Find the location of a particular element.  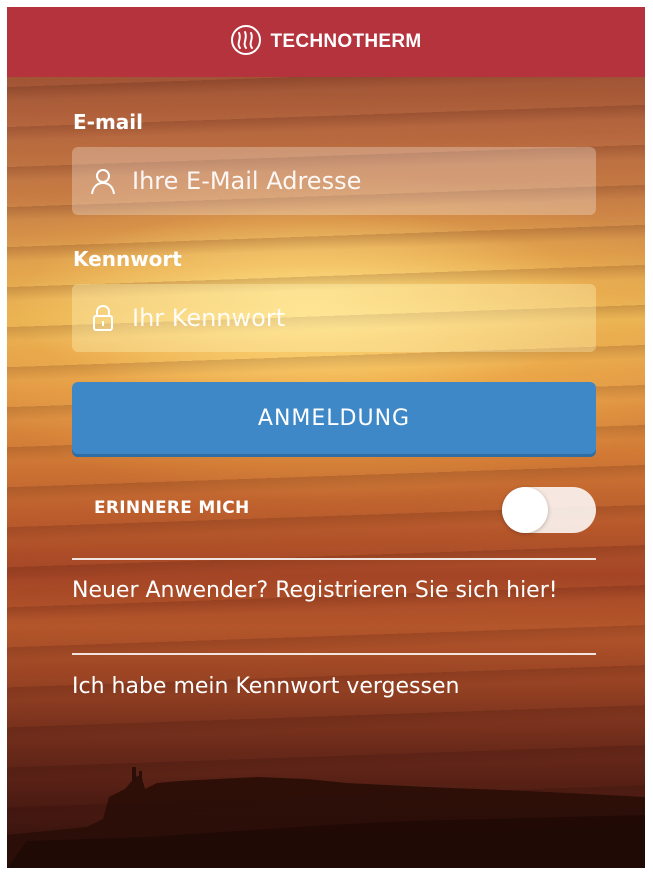

bottom-border is located at coordinates (326, 870).